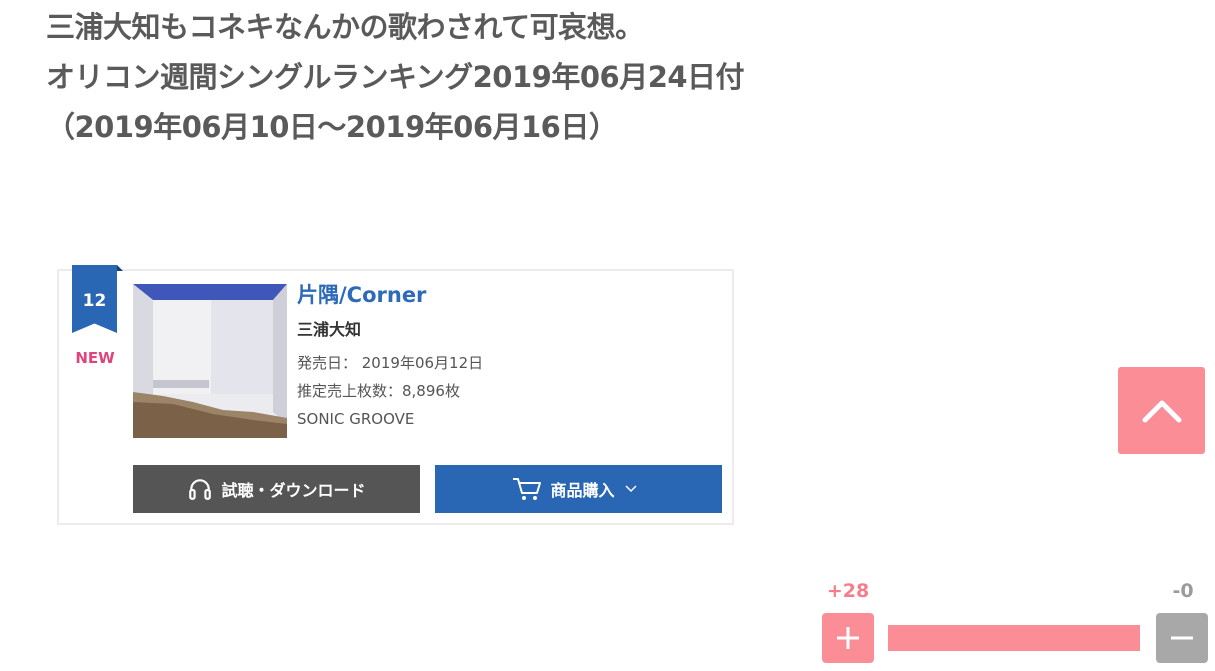 The width and height of the screenshot is (1215, 671). I want to click on headline-line-2: オリコン週間シングルランキング2019年06月24日付, so click(395, 77).